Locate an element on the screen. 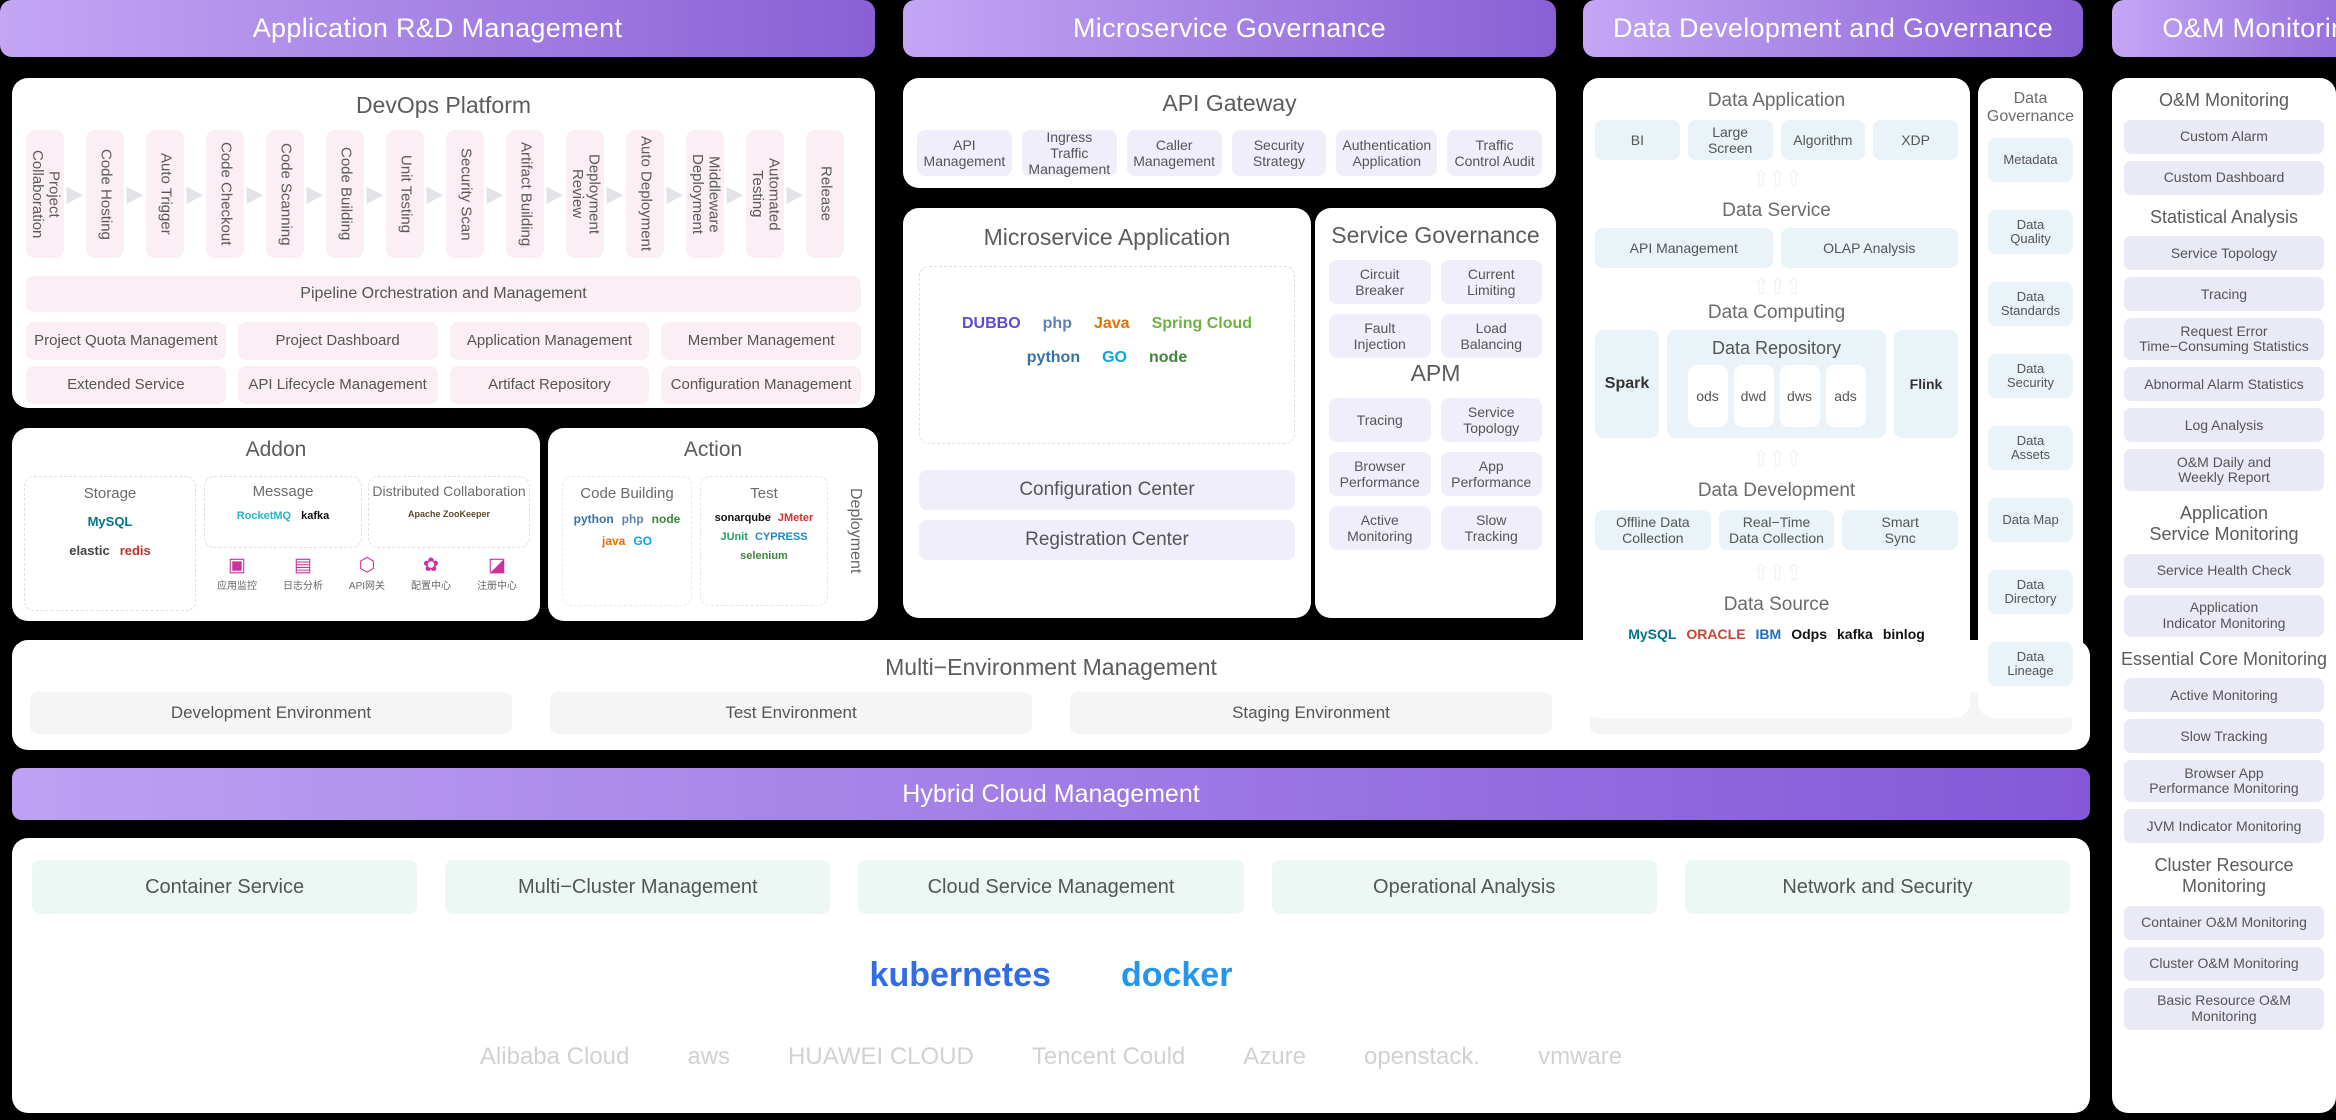 The height and width of the screenshot is (1120, 2336). api-gateway-item: Security Strategy is located at coordinates (1279, 153).